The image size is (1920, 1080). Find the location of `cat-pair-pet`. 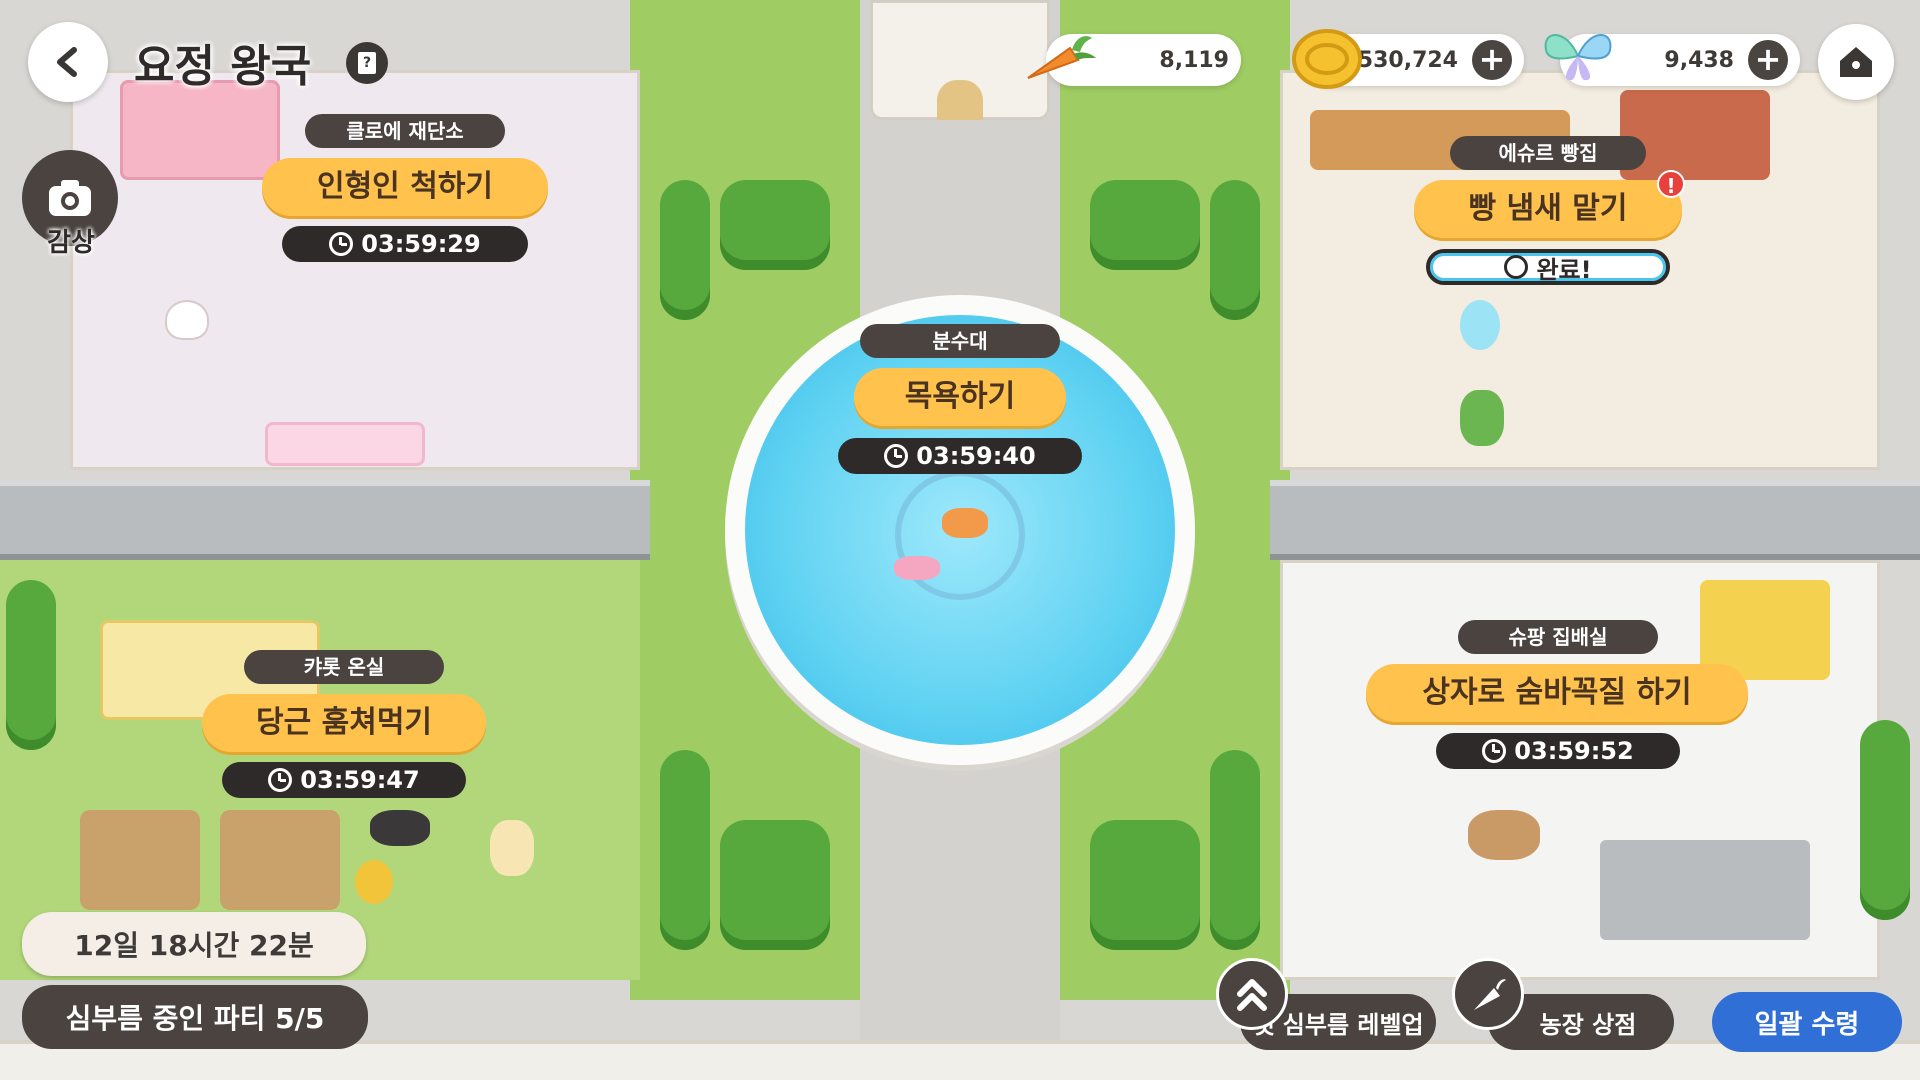

cat-pair-pet is located at coordinates (1504, 835).